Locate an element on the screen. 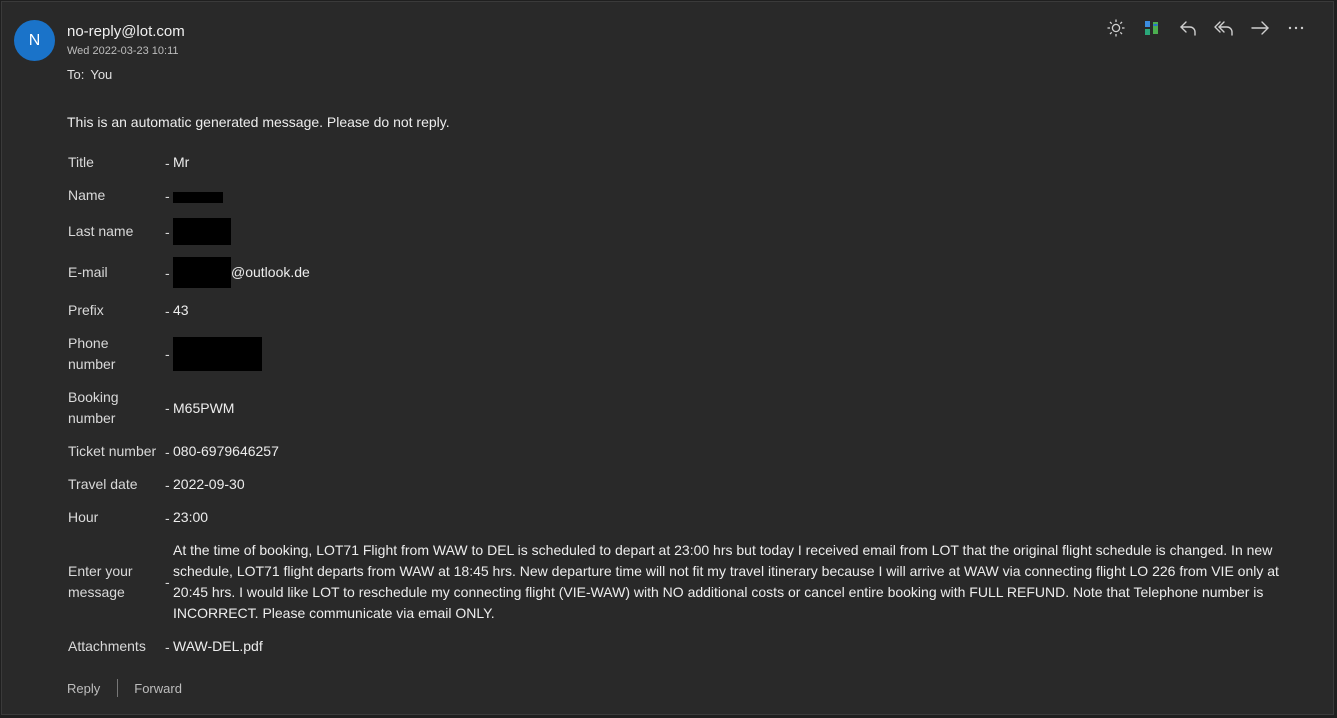 The image size is (1337, 718). field-label: Last name is located at coordinates (101, 231).